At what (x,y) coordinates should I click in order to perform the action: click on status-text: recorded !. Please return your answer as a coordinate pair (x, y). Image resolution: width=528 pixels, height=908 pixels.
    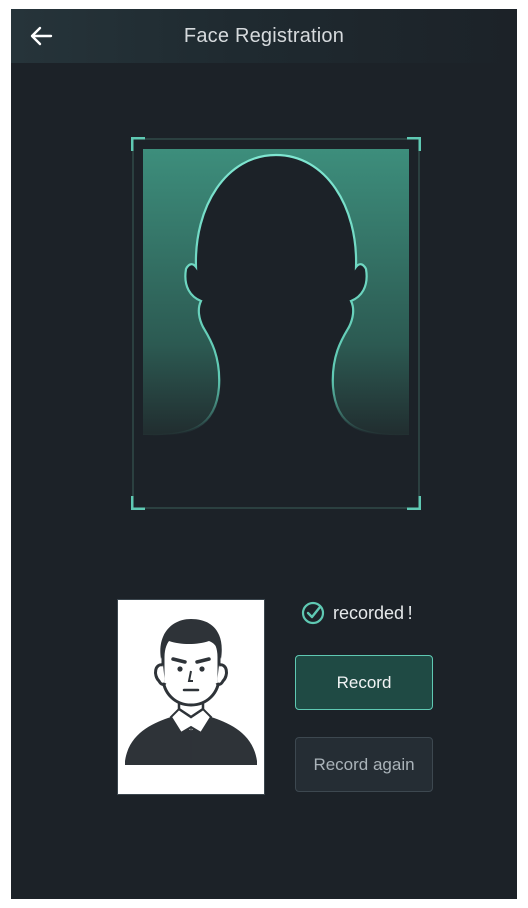
    Looking at the image, I should click on (373, 612).